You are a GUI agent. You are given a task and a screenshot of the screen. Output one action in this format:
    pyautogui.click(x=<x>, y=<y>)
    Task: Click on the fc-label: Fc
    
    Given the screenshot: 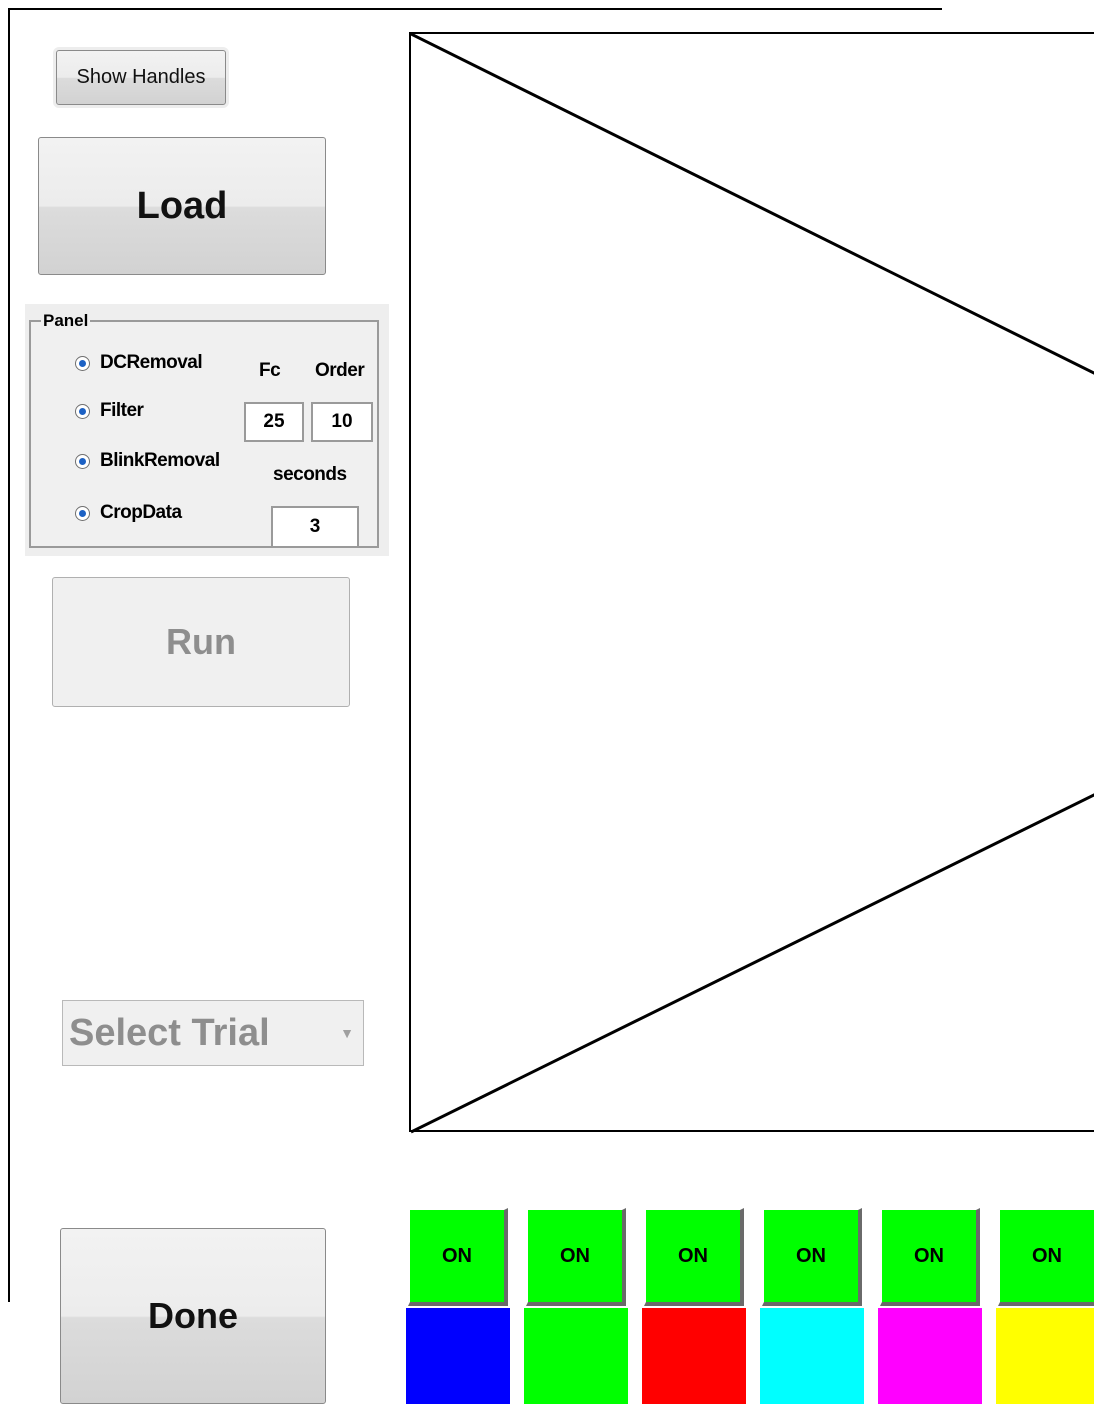 What is the action you would take?
    pyautogui.click(x=270, y=370)
    